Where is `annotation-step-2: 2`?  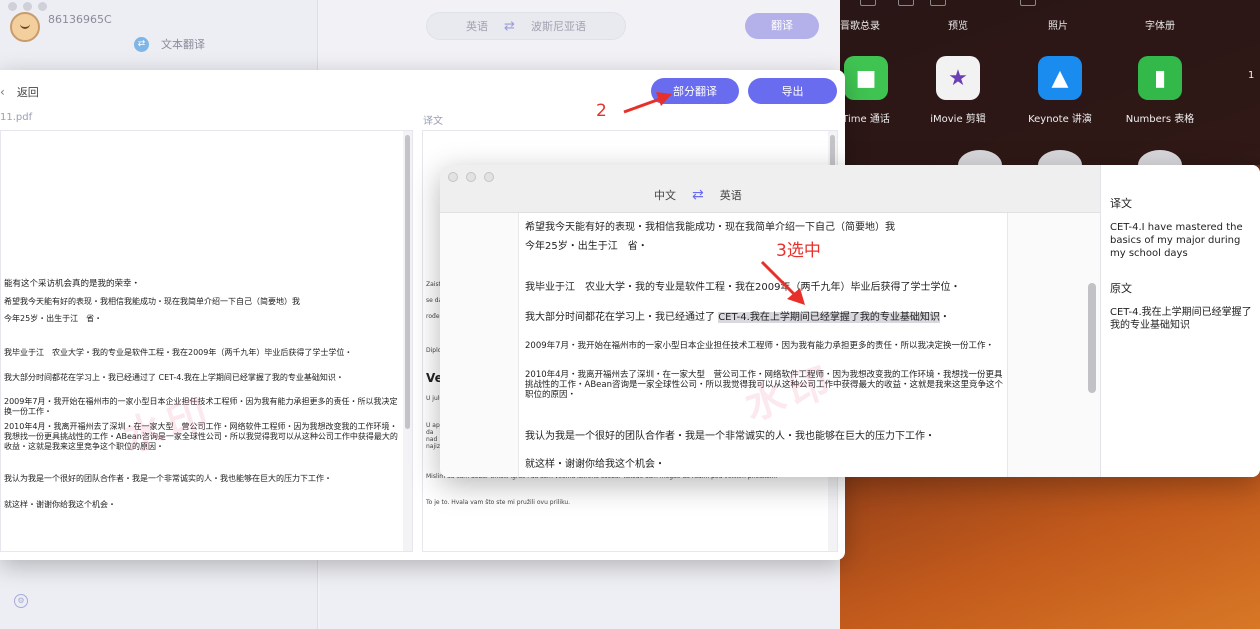
annotation-step-2: 2 is located at coordinates (601, 111).